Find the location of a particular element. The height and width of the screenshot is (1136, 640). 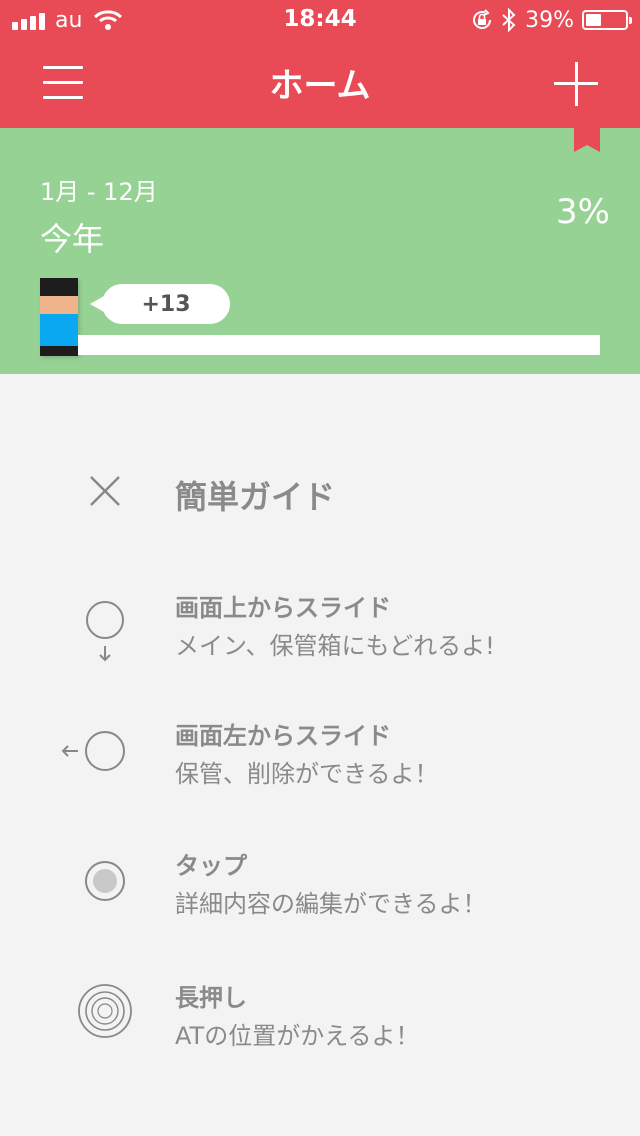

guide-heading: タップ is located at coordinates (211, 866).